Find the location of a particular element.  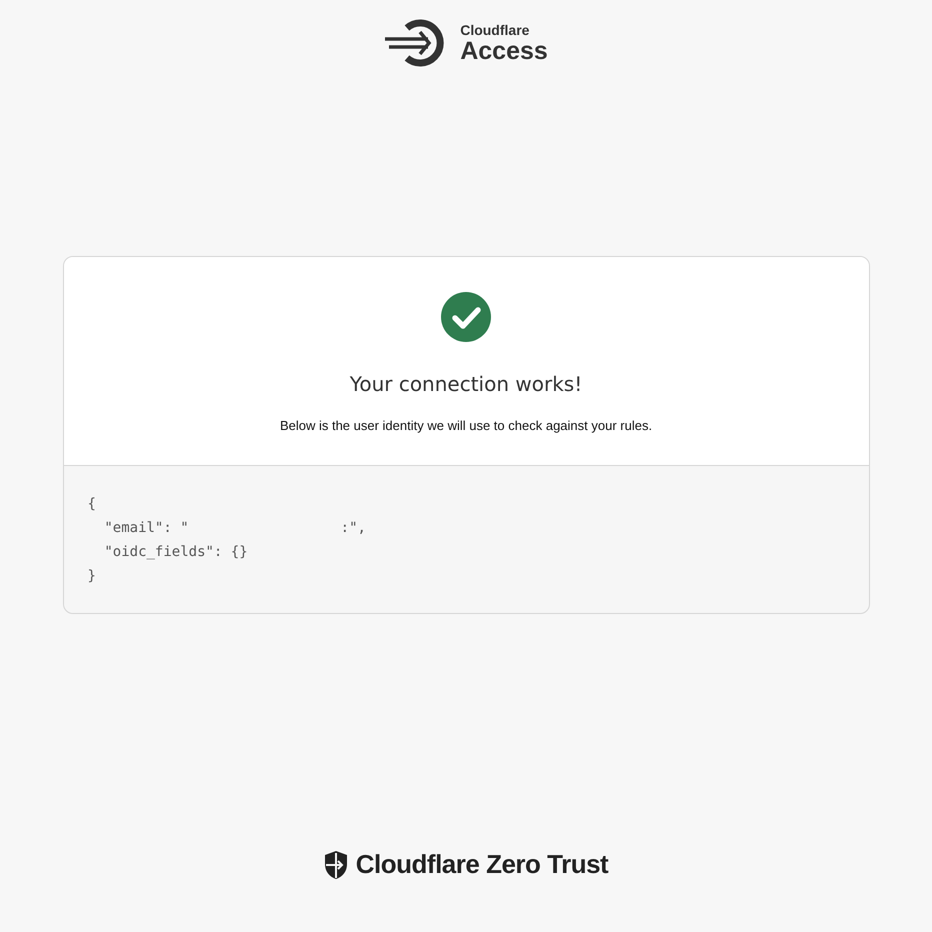

code-line: "oidc_fields": {} is located at coordinates (175, 552).